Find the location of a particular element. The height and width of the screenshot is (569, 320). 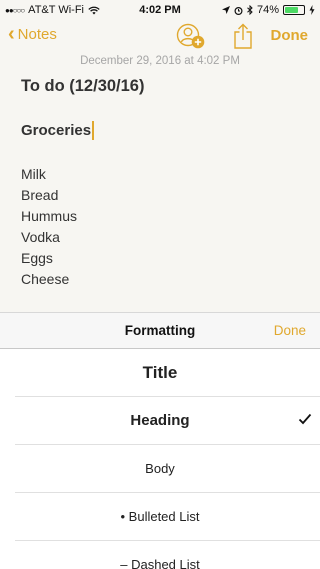

battery-level is located at coordinates (292, 10).